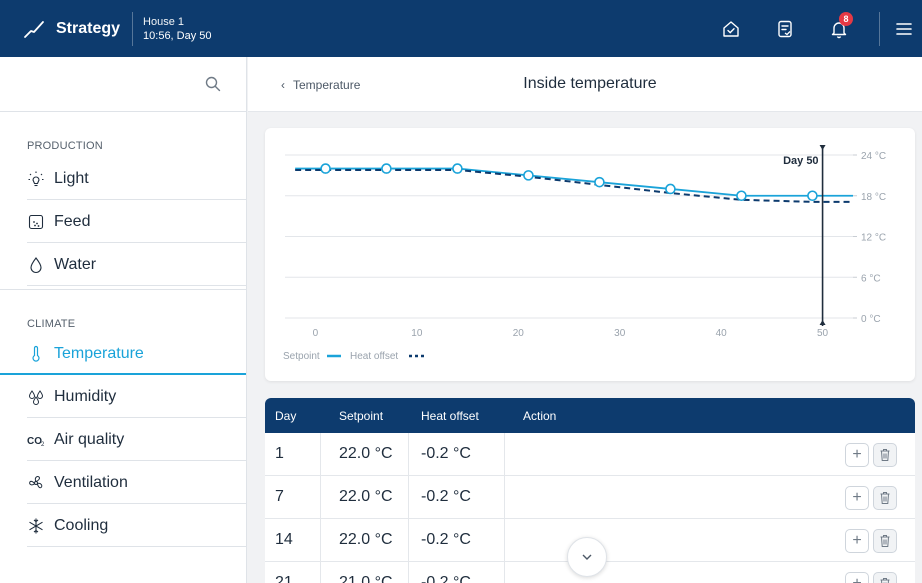 This screenshot has width=922, height=583. What do you see at coordinates (839, 27) in the screenshot?
I see `notifications-button: 8` at bounding box center [839, 27].